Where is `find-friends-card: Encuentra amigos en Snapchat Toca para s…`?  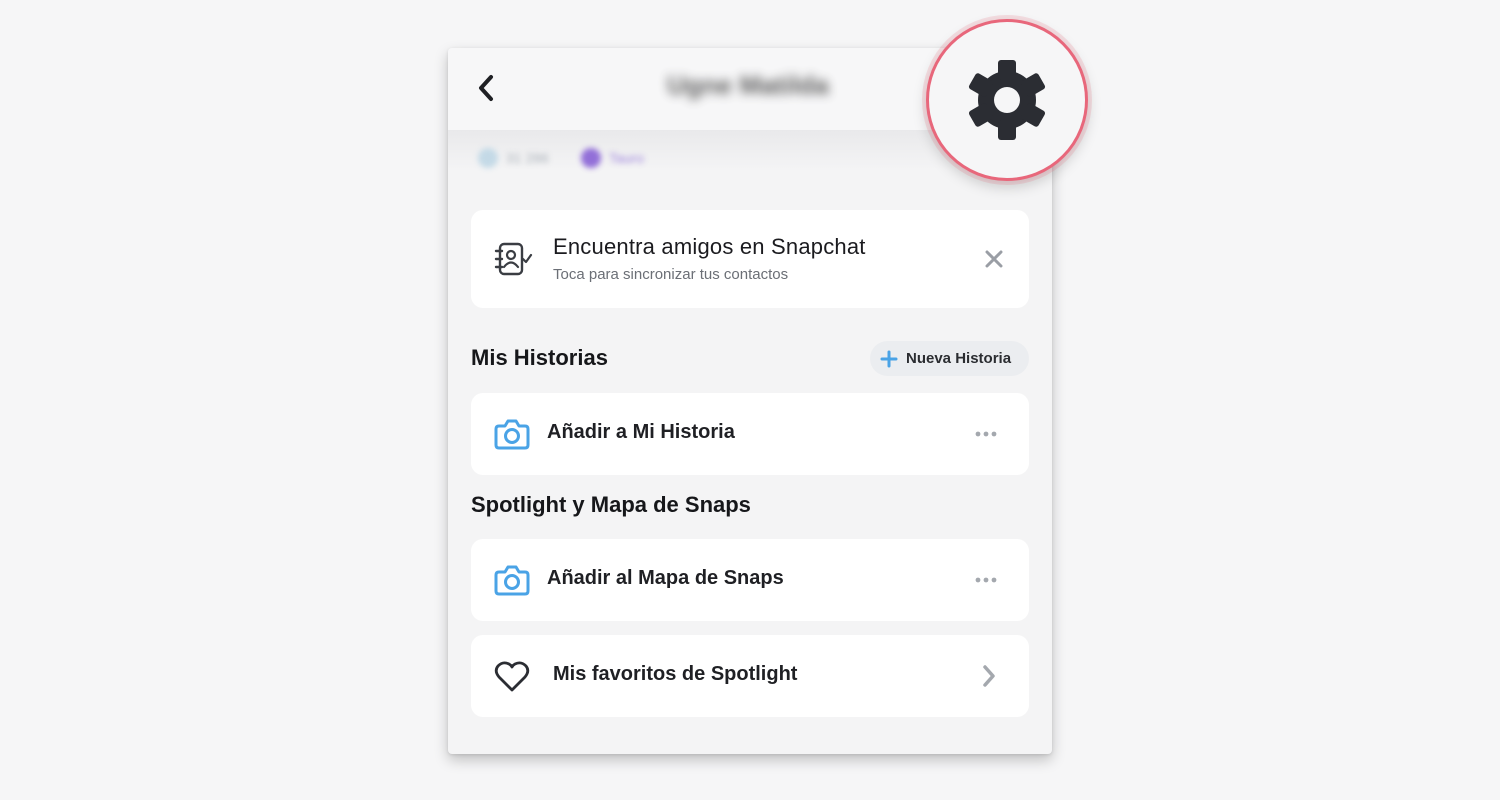 find-friends-card: Encuentra amigos en Snapchat Toca para s… is located at coordinates (750, 259).